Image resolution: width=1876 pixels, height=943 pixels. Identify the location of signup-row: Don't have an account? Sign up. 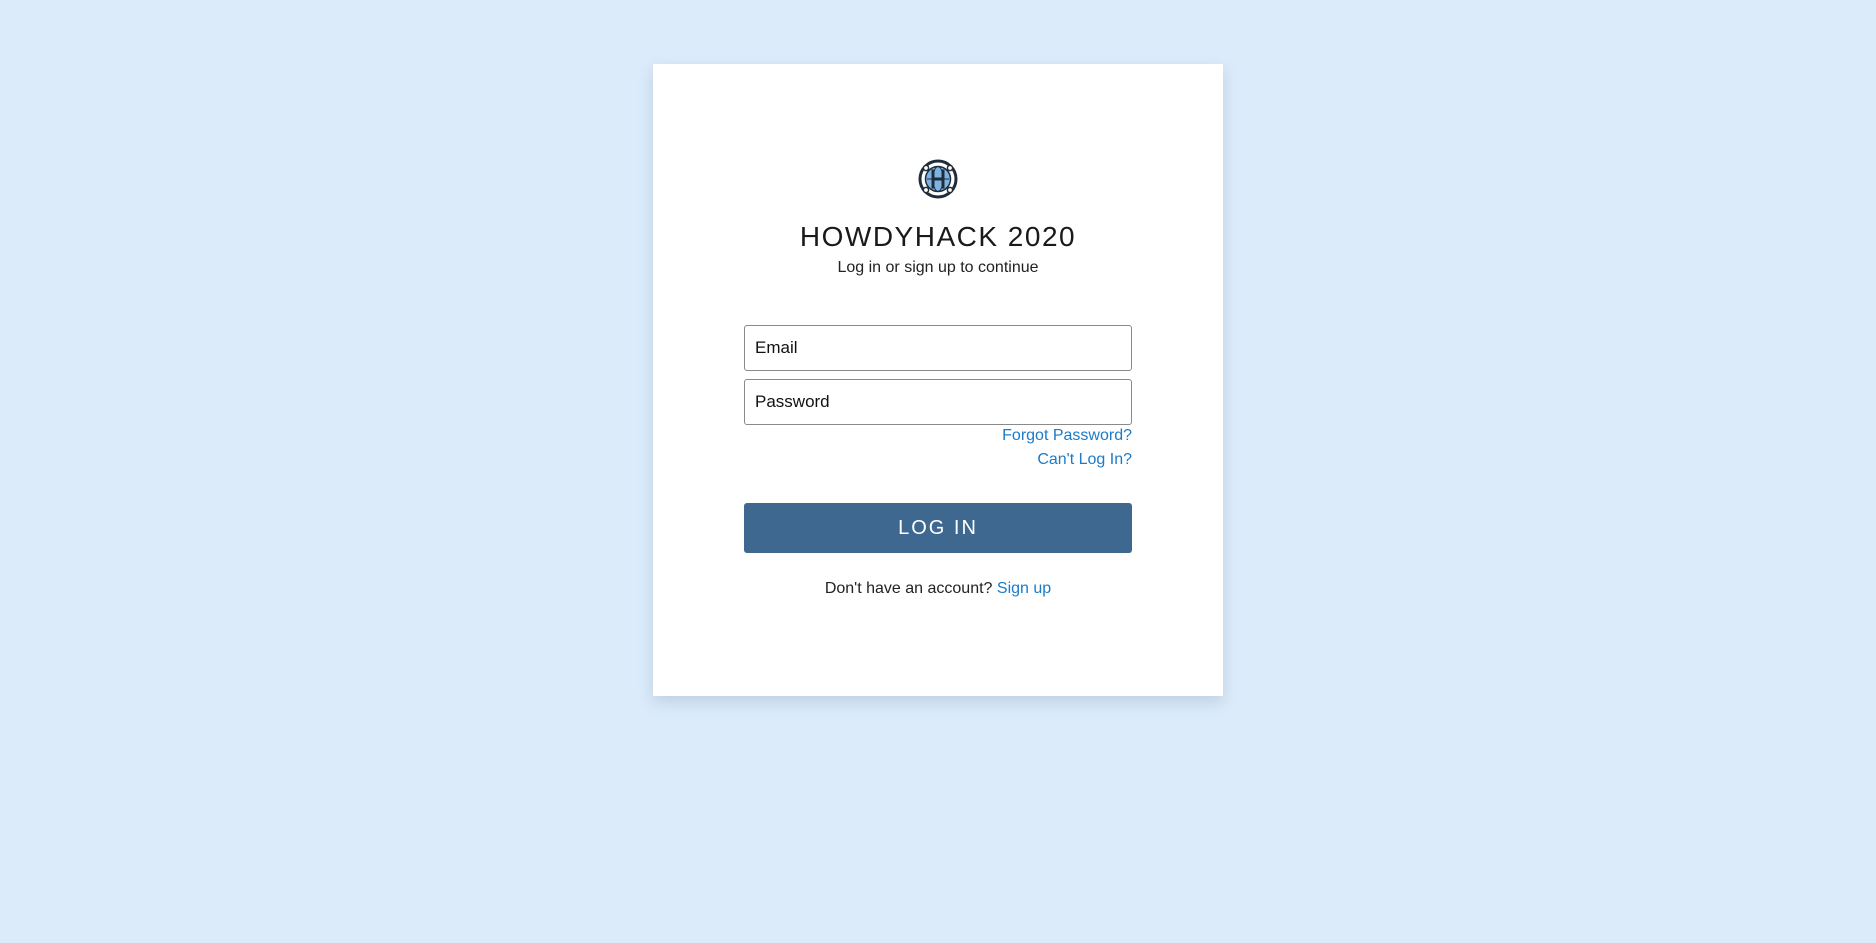
(938, 589).